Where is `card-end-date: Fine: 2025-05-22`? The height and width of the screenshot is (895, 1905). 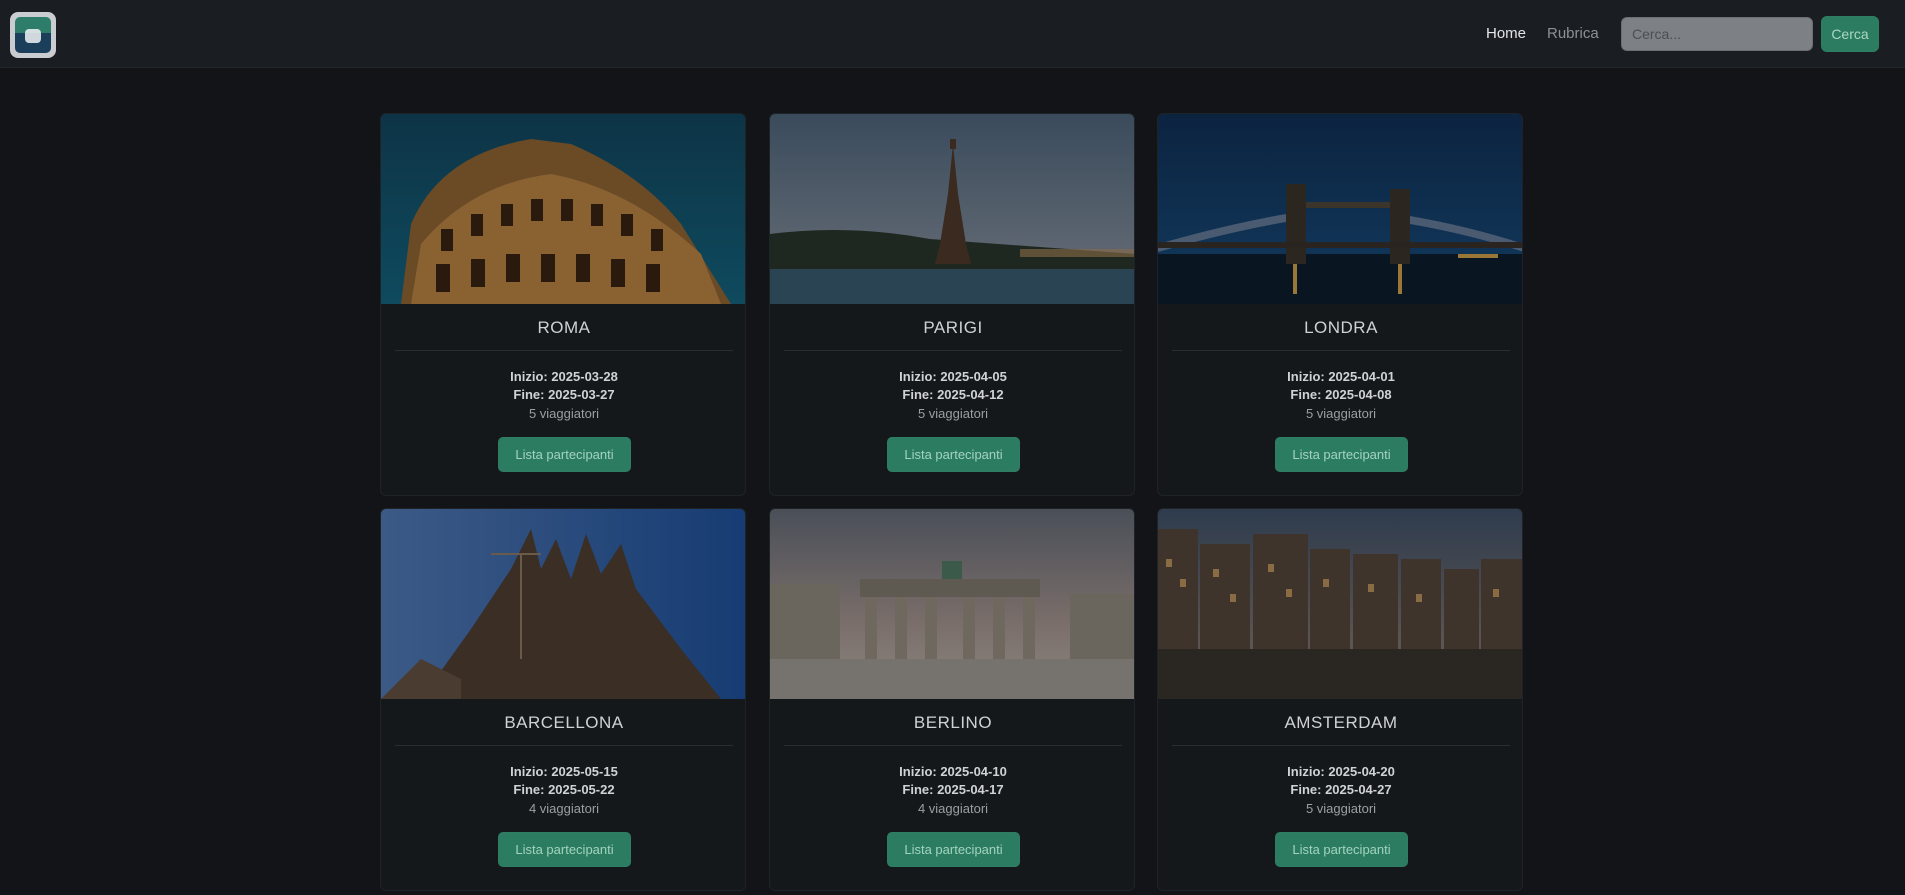 card-end-date: Fine: 2025-05-22 is located at coordinates (564, 789).